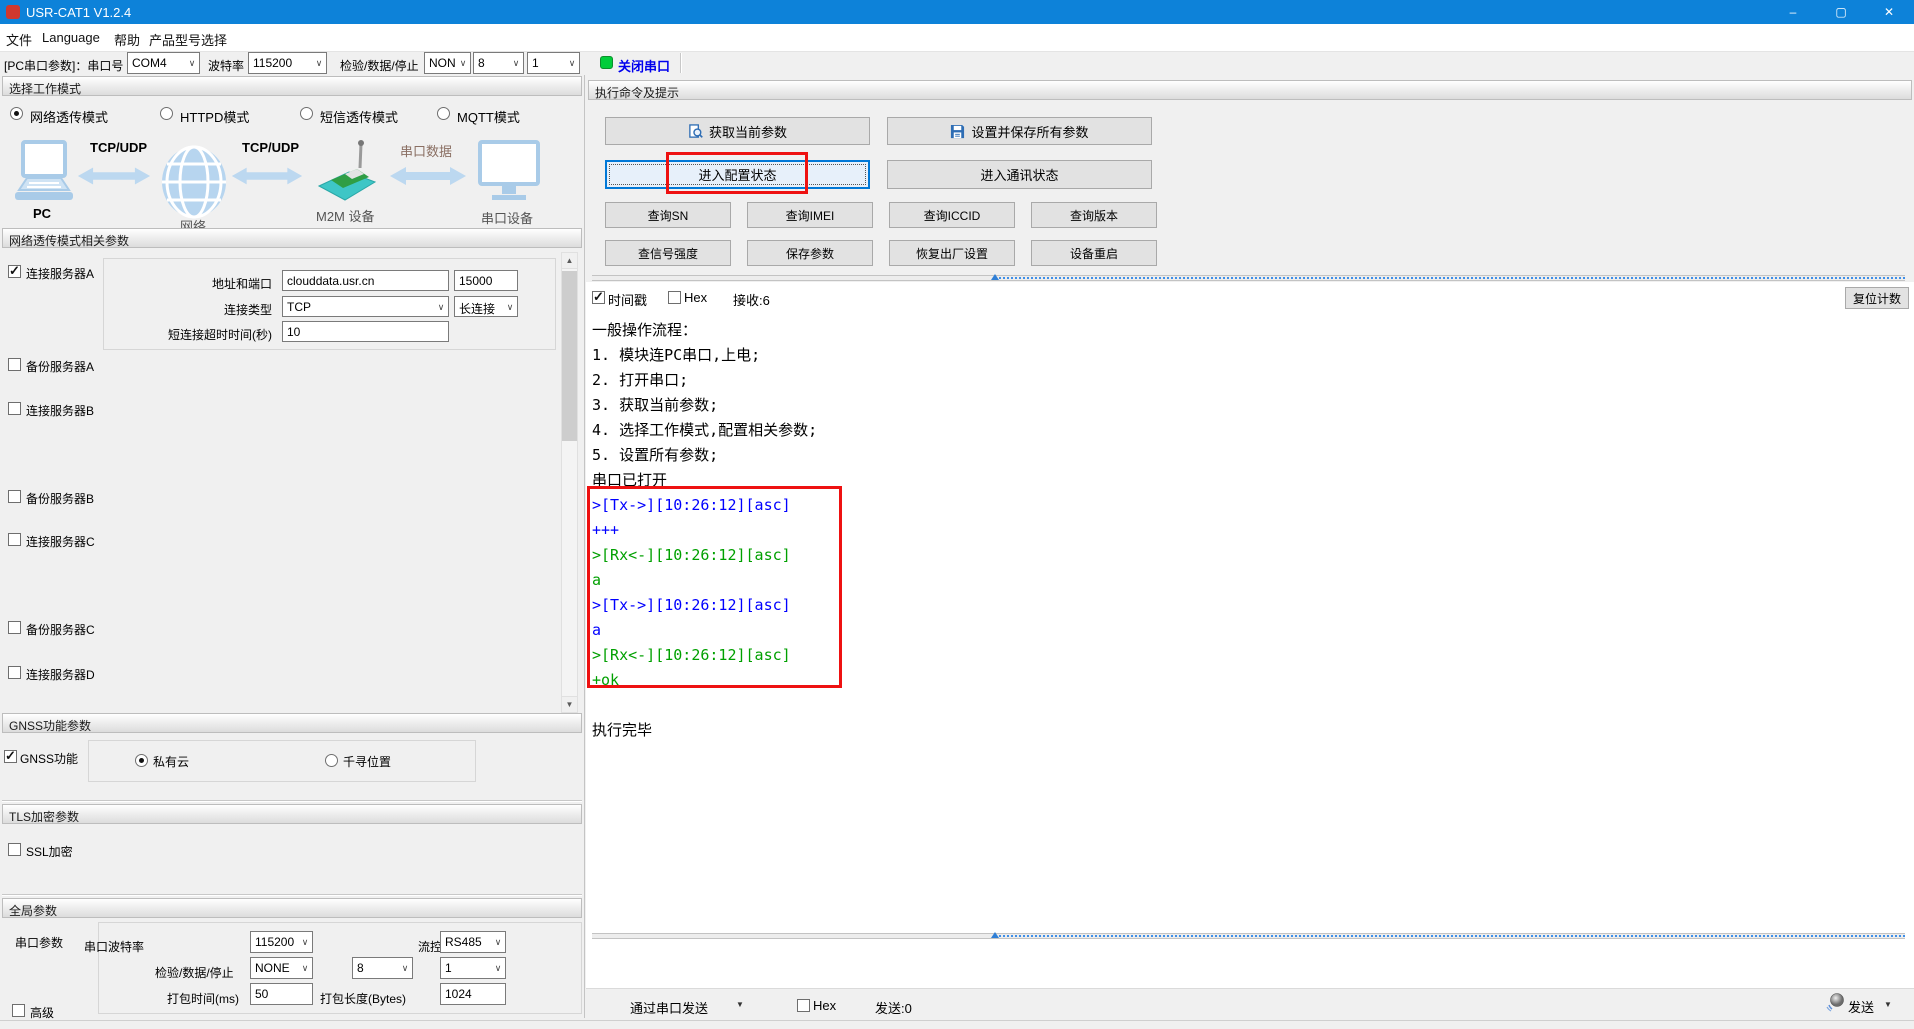 This screenshot has height=1029, width=1914. Describe the element at coordinates (957, 1024) in the screenshot. I see `status-bar` at that location.